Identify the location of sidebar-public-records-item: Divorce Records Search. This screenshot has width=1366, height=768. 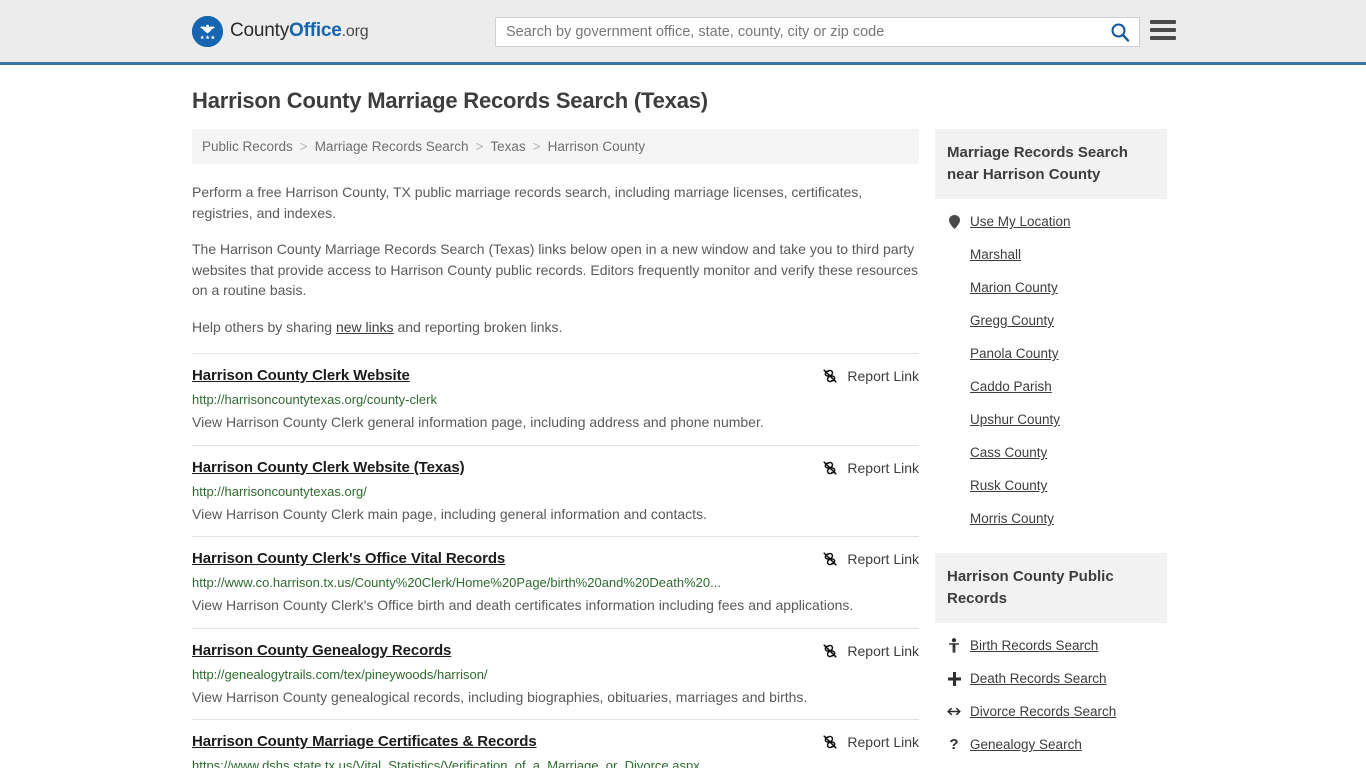
(1051, 711).